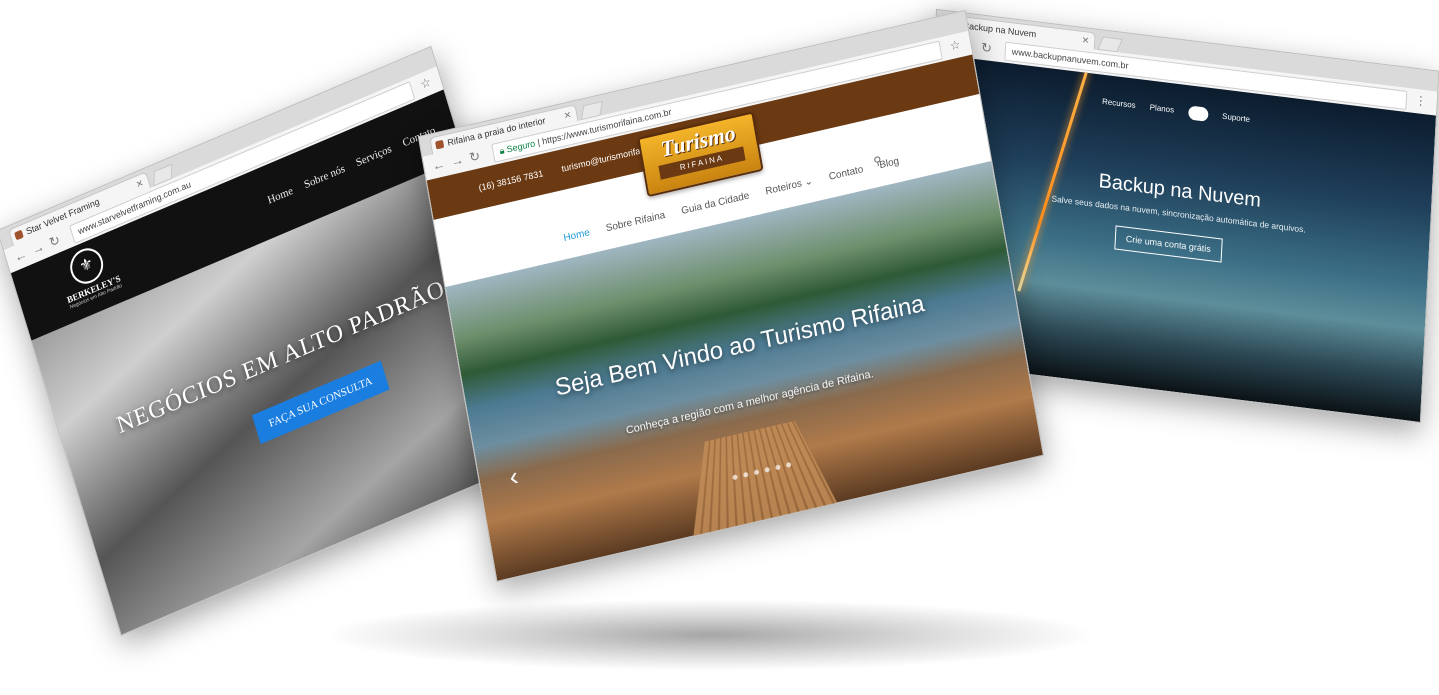 Image resolution: width=1439 pixels, height=695 pixels. I want to click on nav-tours: Roteiros ⌄, so click(789, 187).